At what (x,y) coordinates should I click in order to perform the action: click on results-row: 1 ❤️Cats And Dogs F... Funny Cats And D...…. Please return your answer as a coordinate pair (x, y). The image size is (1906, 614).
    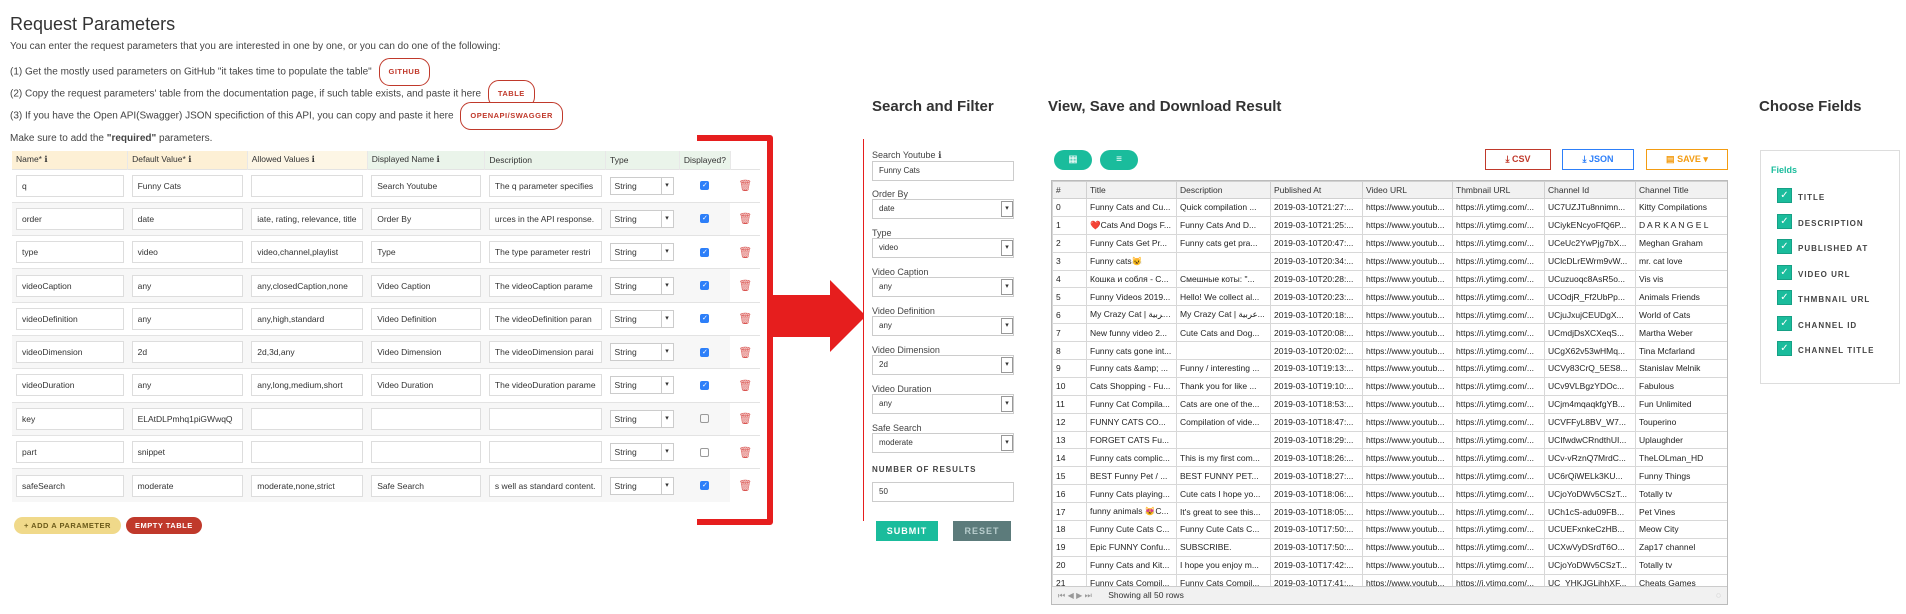
    Looking at the image, I should click on (1389, 225).